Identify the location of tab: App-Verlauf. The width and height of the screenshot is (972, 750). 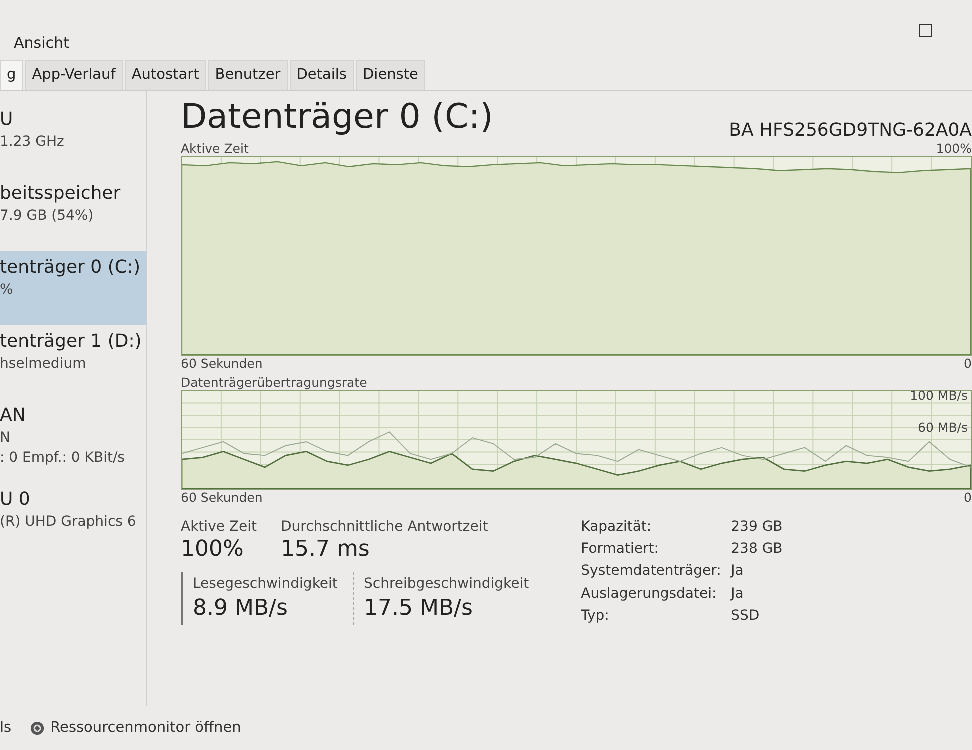
(74, 75).